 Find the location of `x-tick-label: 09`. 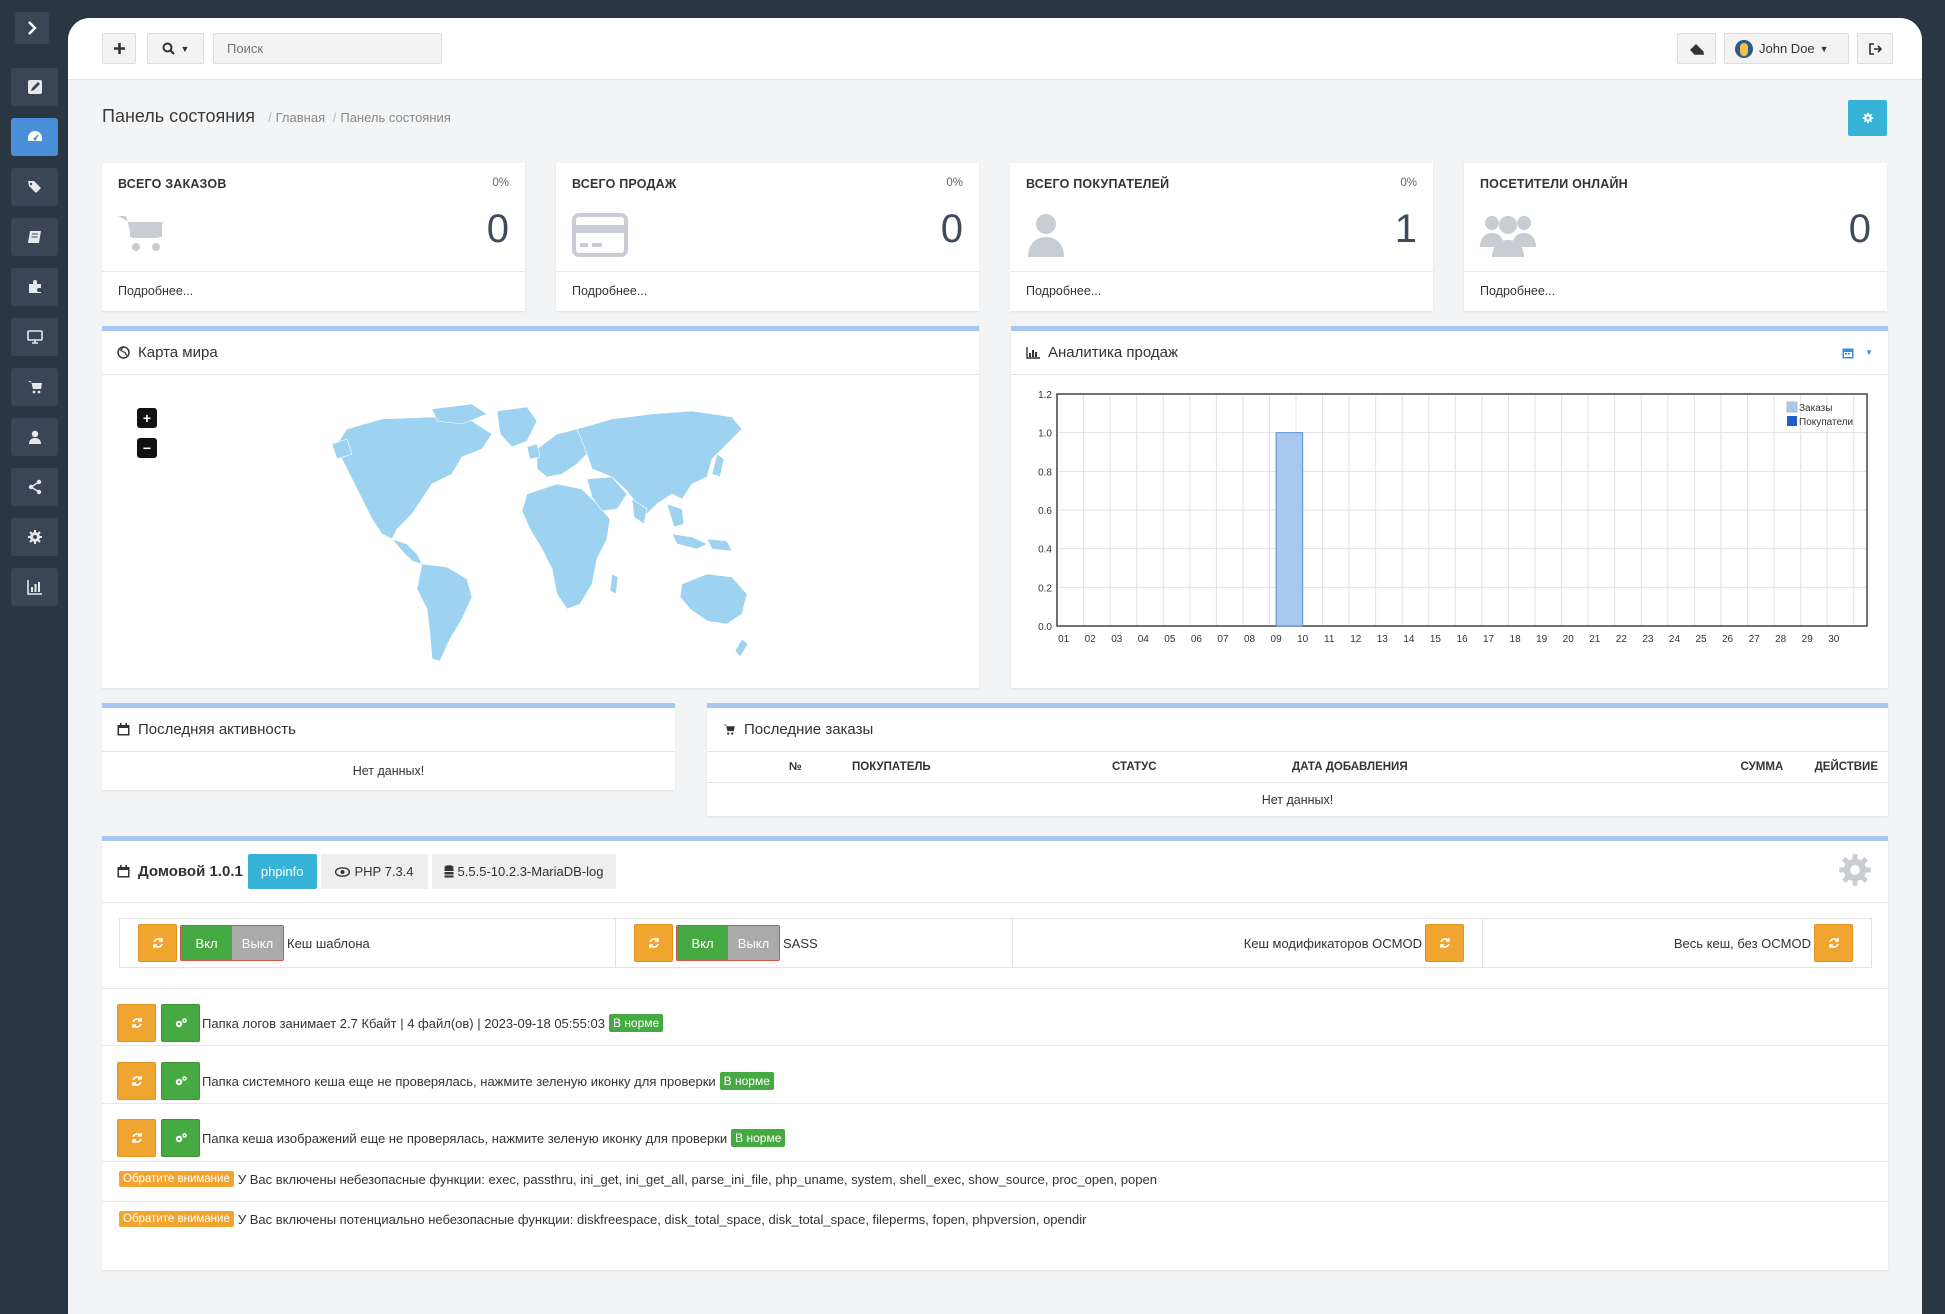

x-tick-label: 09 is located at coordinates (1277, 639).